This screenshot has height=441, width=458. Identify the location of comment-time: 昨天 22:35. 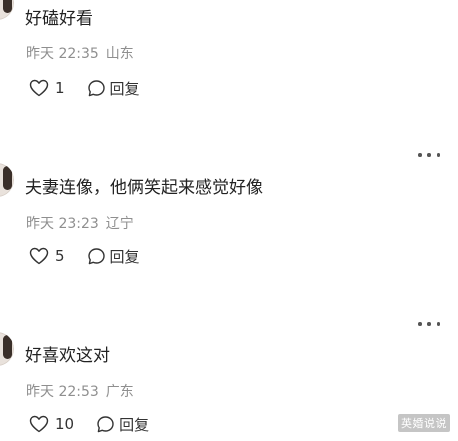
(62, 54).